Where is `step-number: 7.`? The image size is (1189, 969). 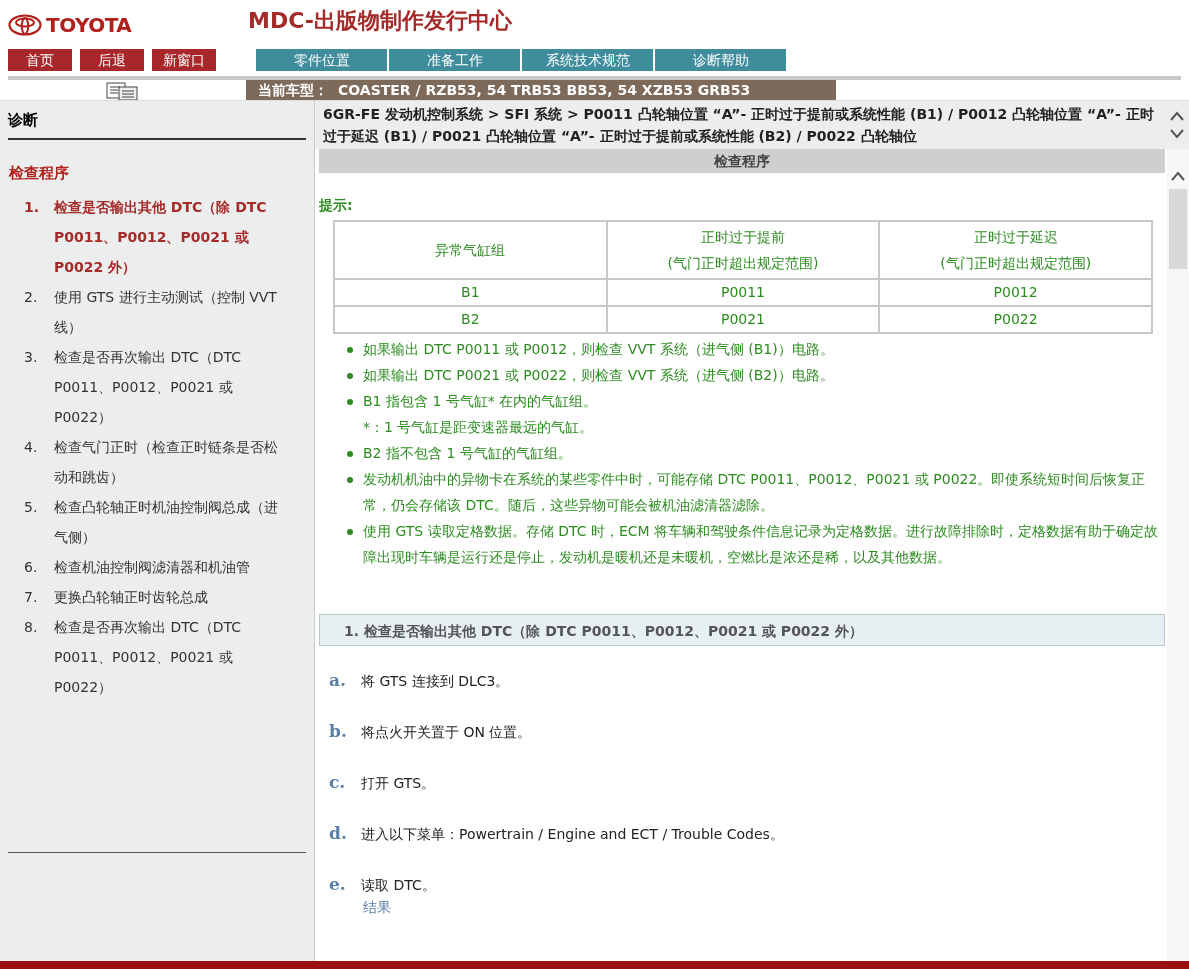 step-number: 7. is located at coordinates (31, 597).